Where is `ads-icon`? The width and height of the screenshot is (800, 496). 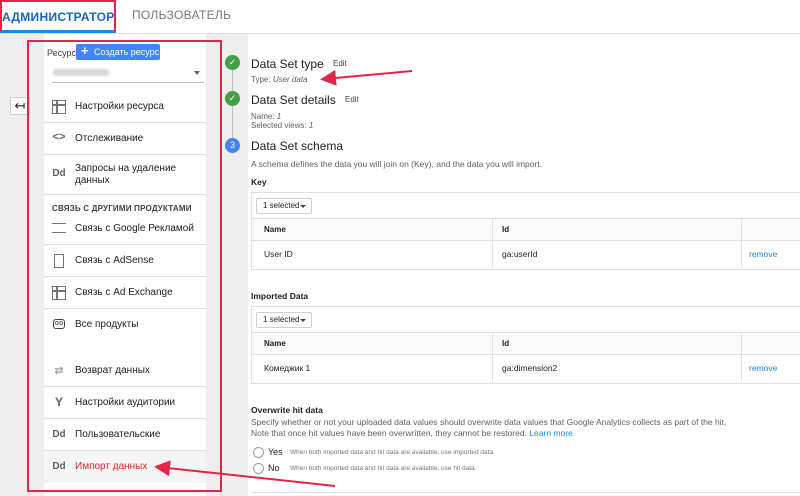 ads-icon is located at coordinates (59, 228).